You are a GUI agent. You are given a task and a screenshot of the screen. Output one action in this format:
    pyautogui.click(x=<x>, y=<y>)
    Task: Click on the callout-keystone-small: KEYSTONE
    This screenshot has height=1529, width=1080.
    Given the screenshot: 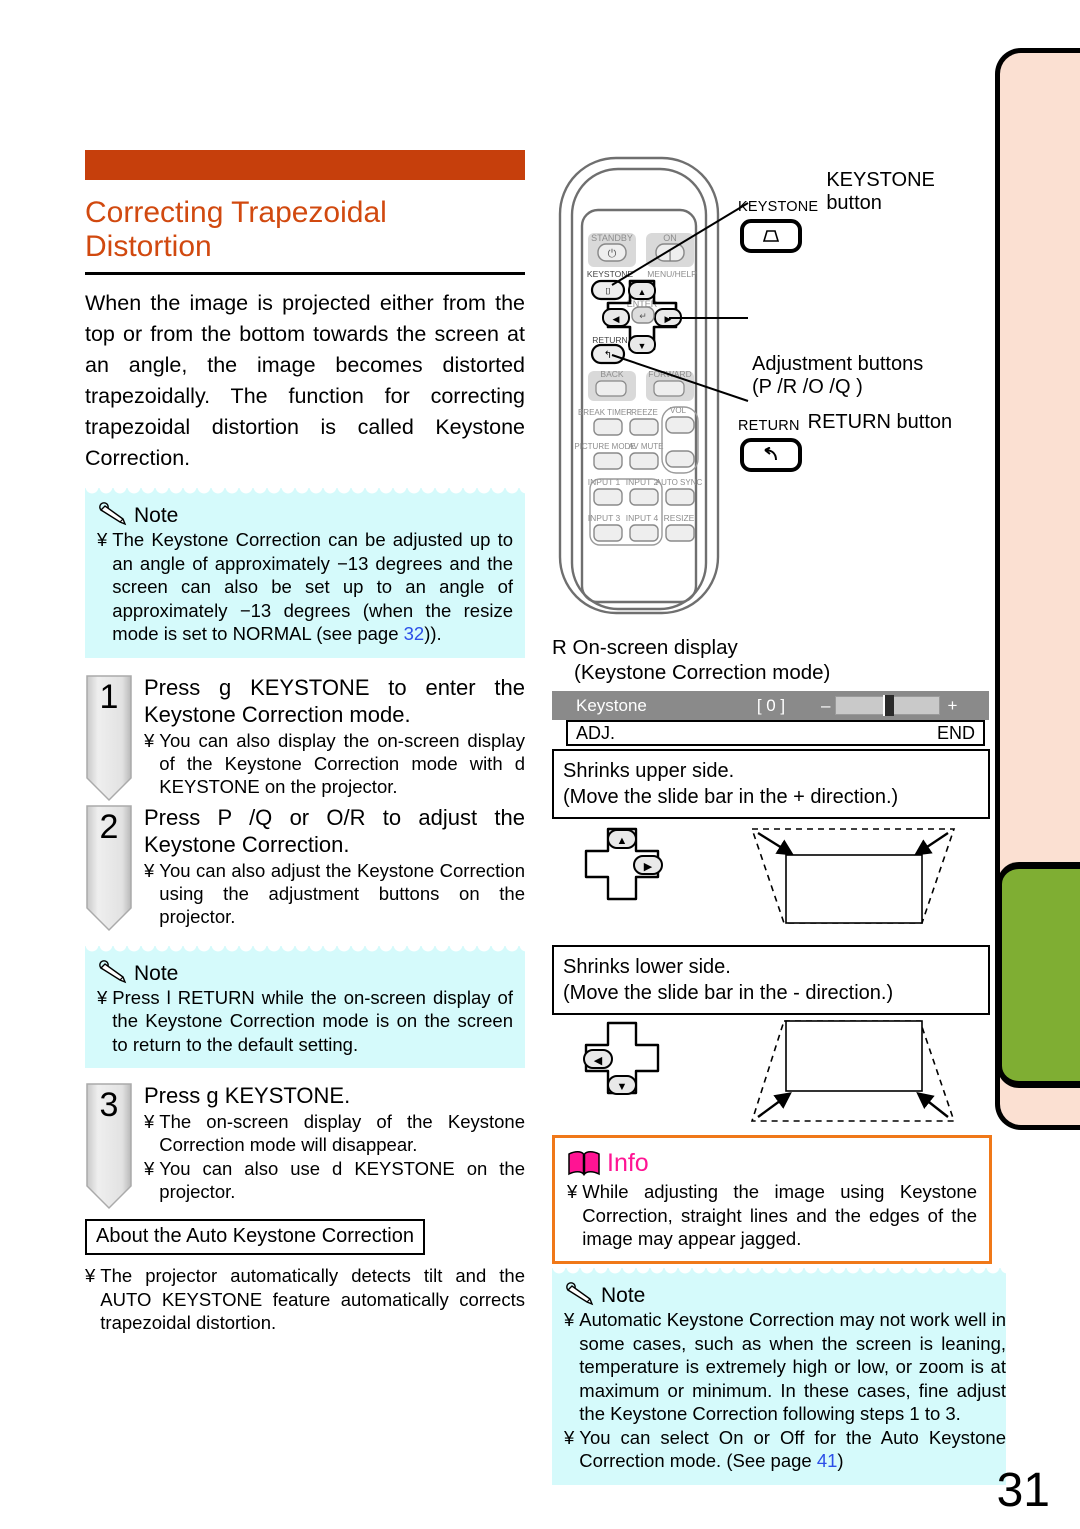 What is the action you would take?
    pyautogui.click(x=778, y=207)
    